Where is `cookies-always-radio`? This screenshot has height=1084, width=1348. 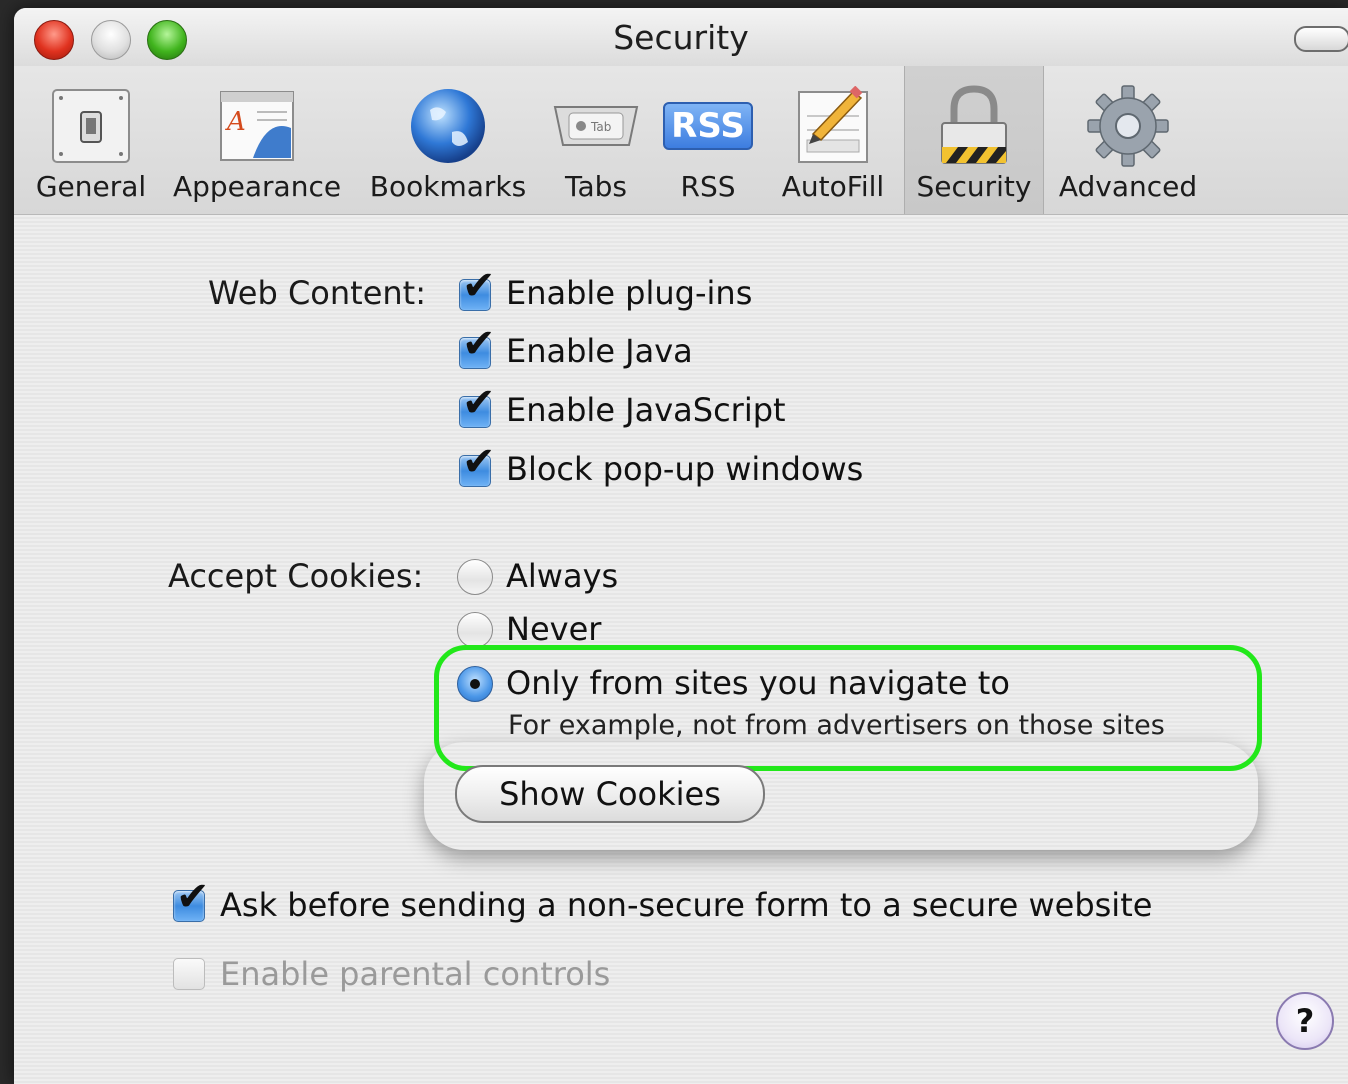 cookies-always-radio is located at coordinates (475, 577).